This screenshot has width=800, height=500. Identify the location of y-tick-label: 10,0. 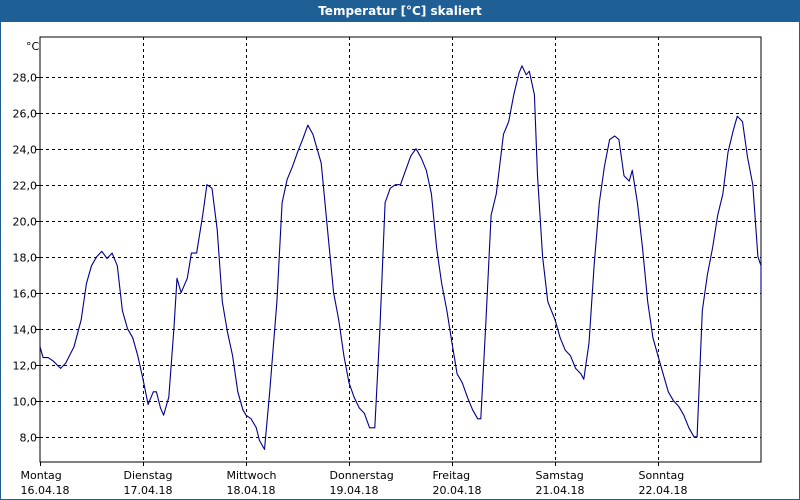
(25, 402).